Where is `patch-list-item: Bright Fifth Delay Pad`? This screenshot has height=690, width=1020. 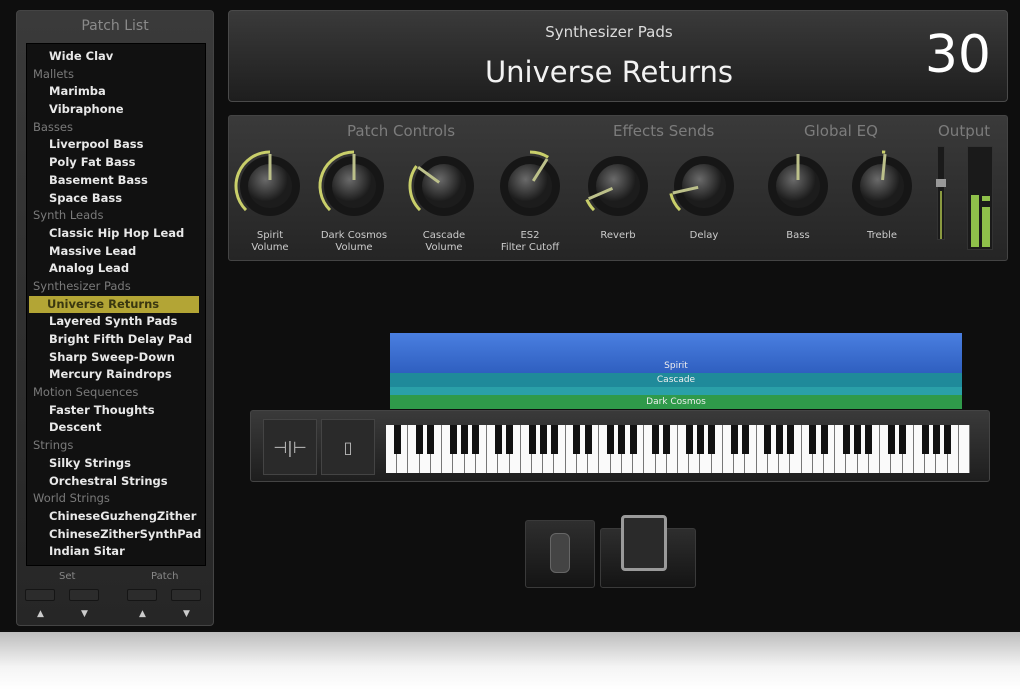 patch-list-item: Bright Fifth Delay Pad is located at coordinates (116, 340).